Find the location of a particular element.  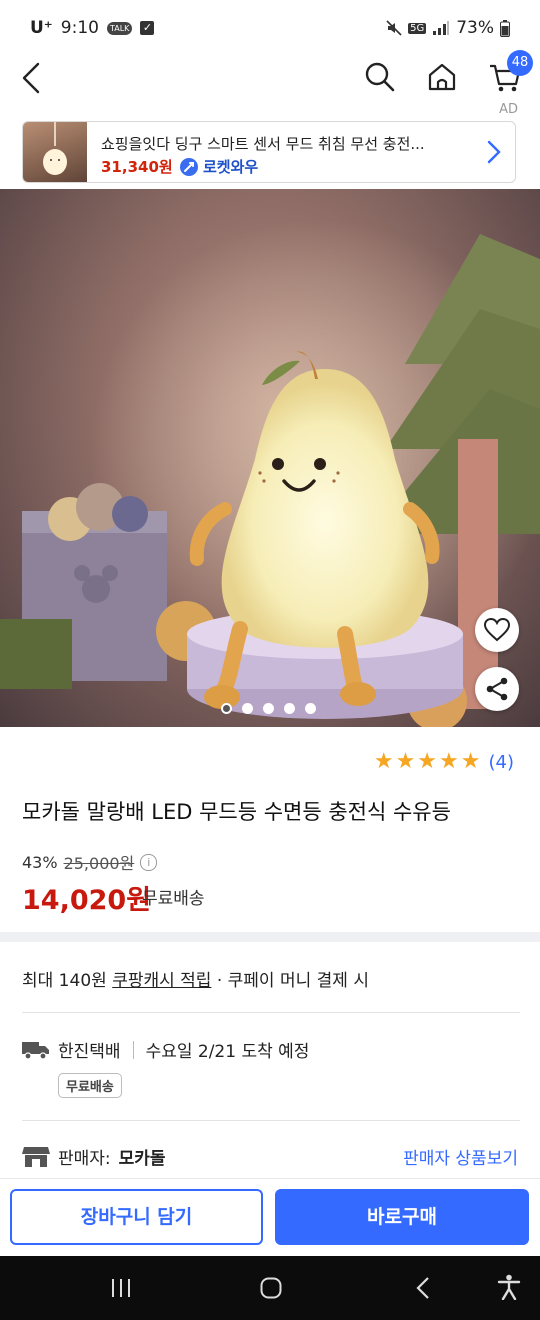

chevron-right-icon is located at coordinates (494, 152).